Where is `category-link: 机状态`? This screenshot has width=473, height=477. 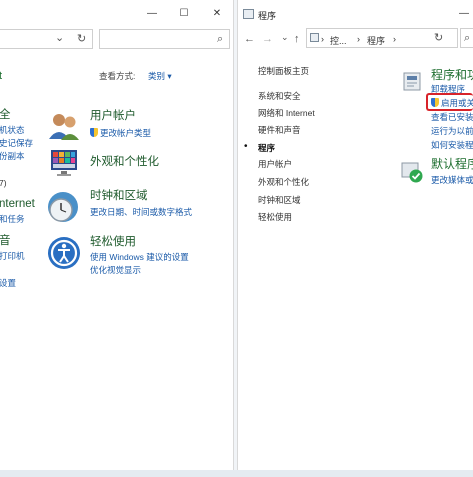
category-link: 机状态 is located at coordinates (12, 130).